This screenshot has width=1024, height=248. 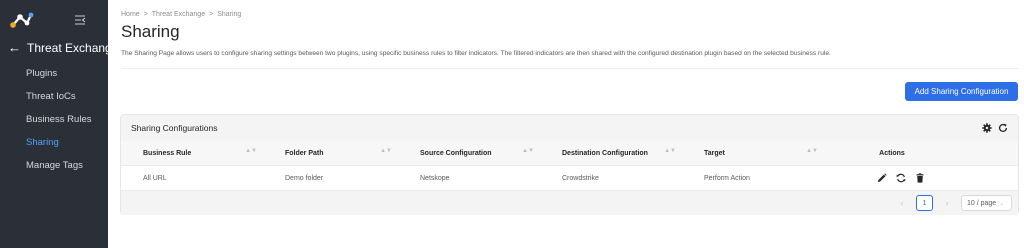 I want to click on menu-fold-icon, so click(x=80, y=20).